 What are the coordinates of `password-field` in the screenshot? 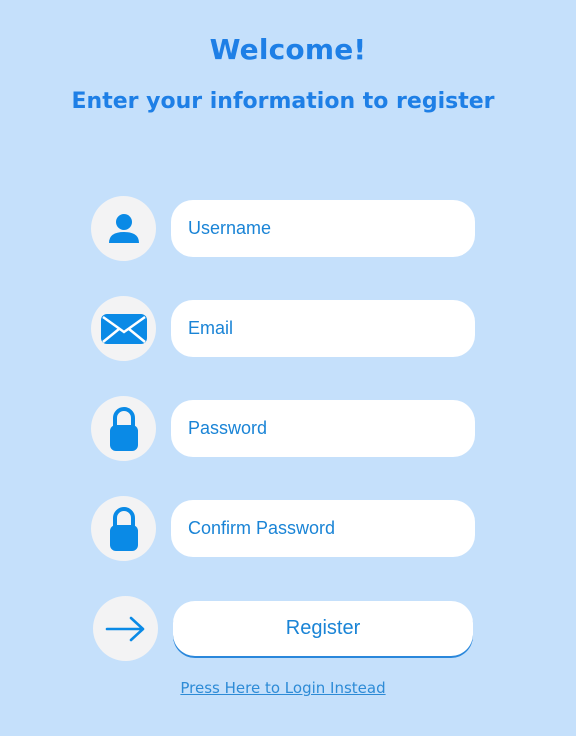 It's located at (323, 428).